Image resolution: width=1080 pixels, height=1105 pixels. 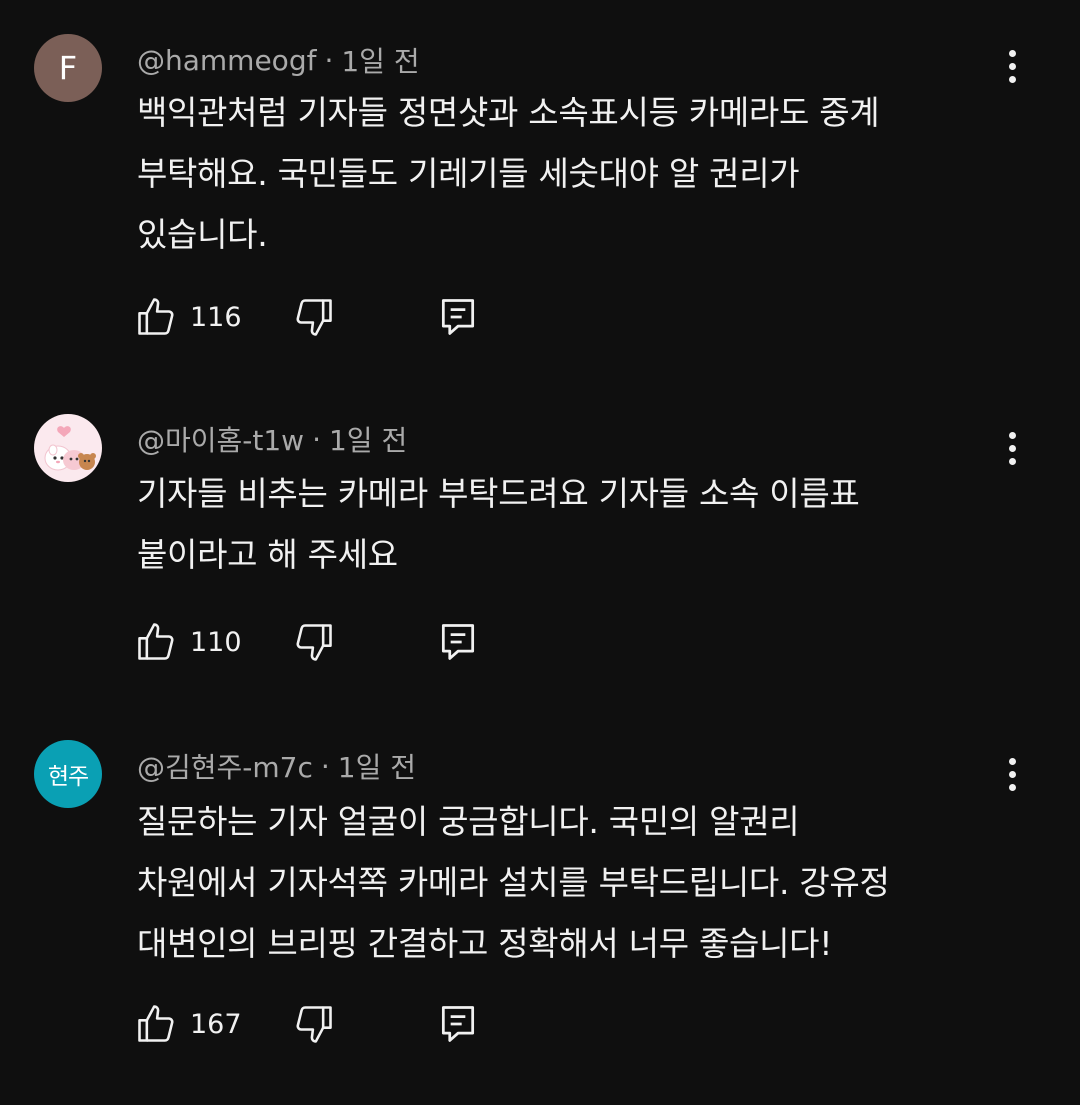 What do you see at coordinates (225, 766) in the screenshot?
I see `author-handle: @김현주-m7c` at bounding box center [225, 766].